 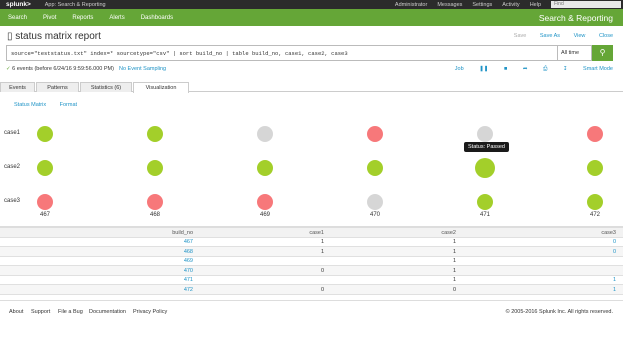 I want to click on table-row: 472 0 0 1, so click(x=311, y=290).